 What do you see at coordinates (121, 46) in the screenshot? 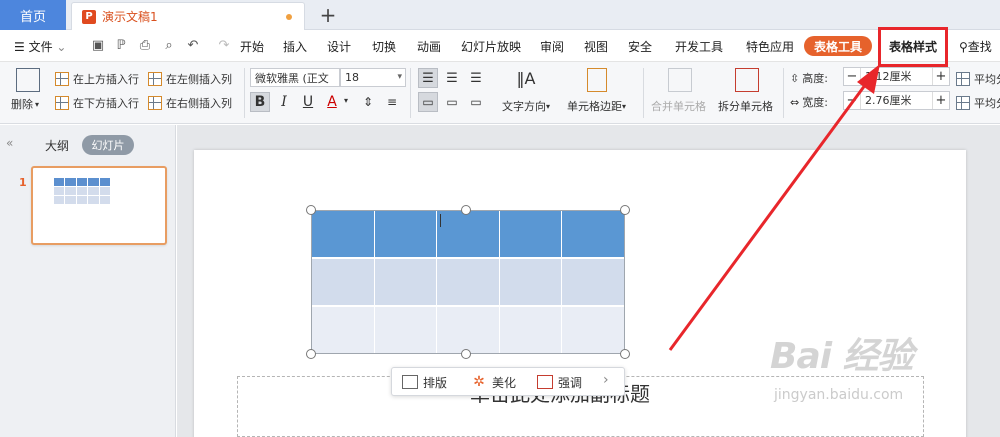
I see `export-pdf-icon: ℙ` at bounding box center [121, 46].